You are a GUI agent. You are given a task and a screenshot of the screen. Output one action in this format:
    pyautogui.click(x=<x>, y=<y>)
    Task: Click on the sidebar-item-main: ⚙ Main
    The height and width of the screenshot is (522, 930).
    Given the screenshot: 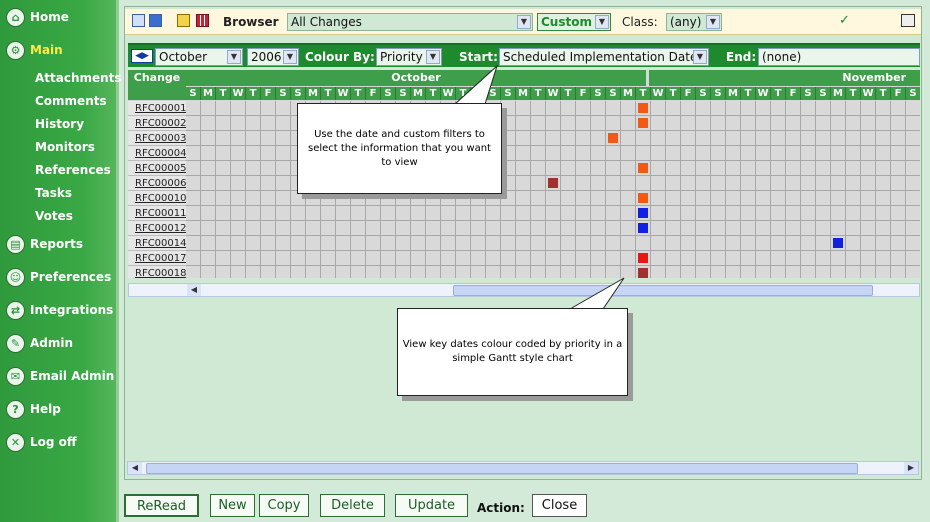 What is the action you would take?
    pyautogui.click(x=34, y=50)
    